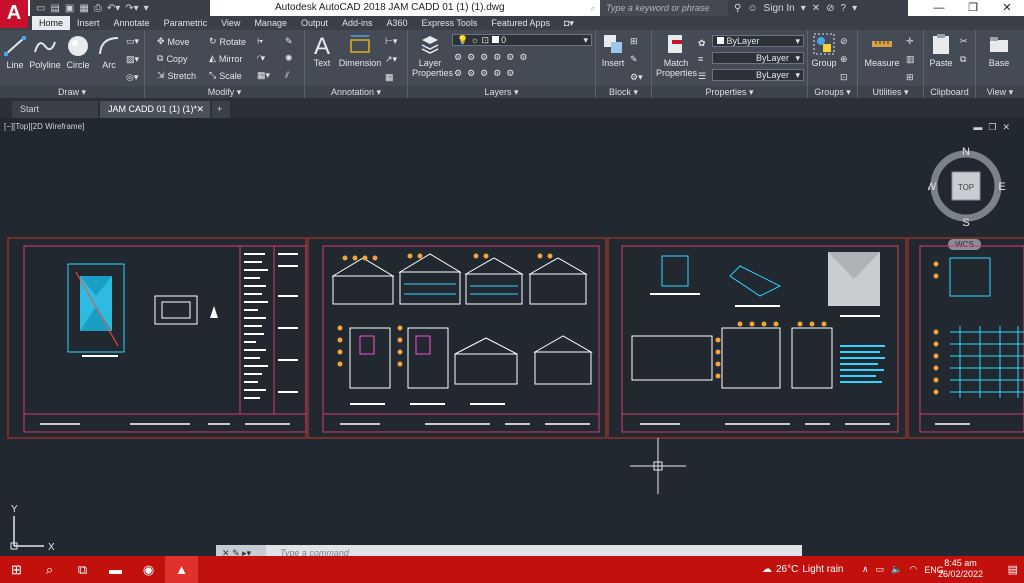 Image resolution: width=1024 pixels, height=583 pixels. Describe the element at coordinates (72, 92) in the screenshot. I see `draw-panel-title: Draw ▾` at that location.